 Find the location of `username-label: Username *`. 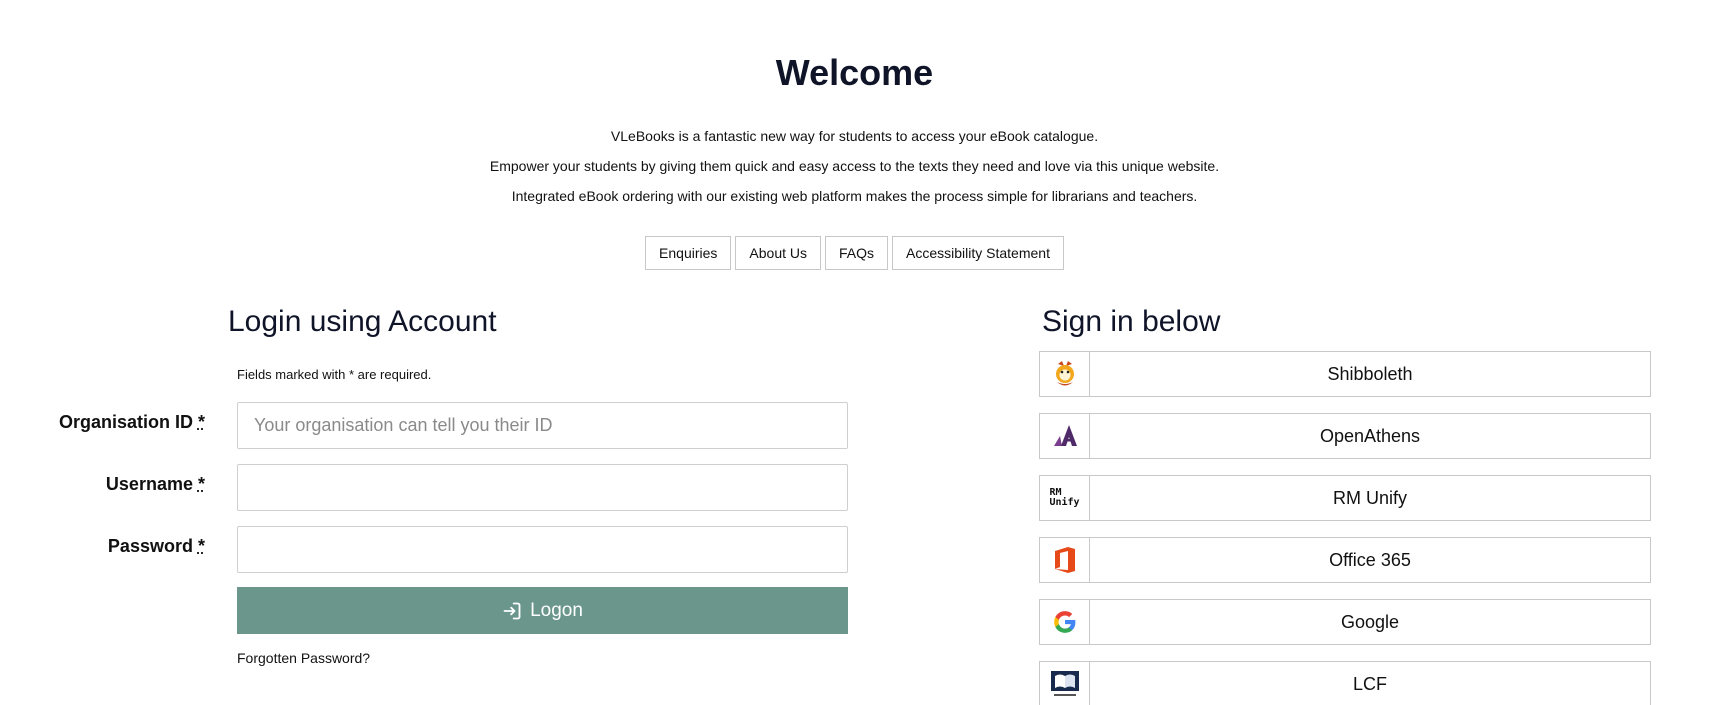

username-label: Username * is located at coordinates (102, 484).